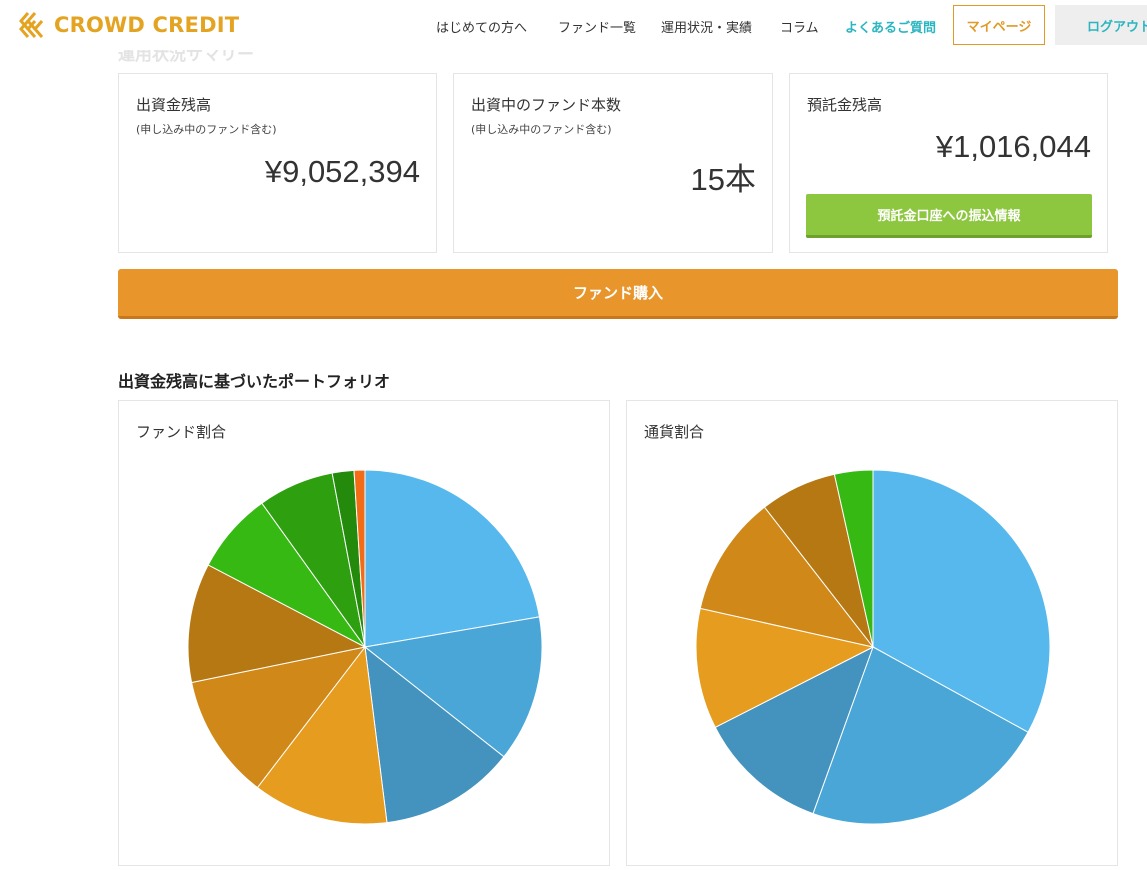  What do you see at coordinates (174, 105) in the screenshot?
I see `balance-title: 出資金残高` at bounding box center [174, 105].